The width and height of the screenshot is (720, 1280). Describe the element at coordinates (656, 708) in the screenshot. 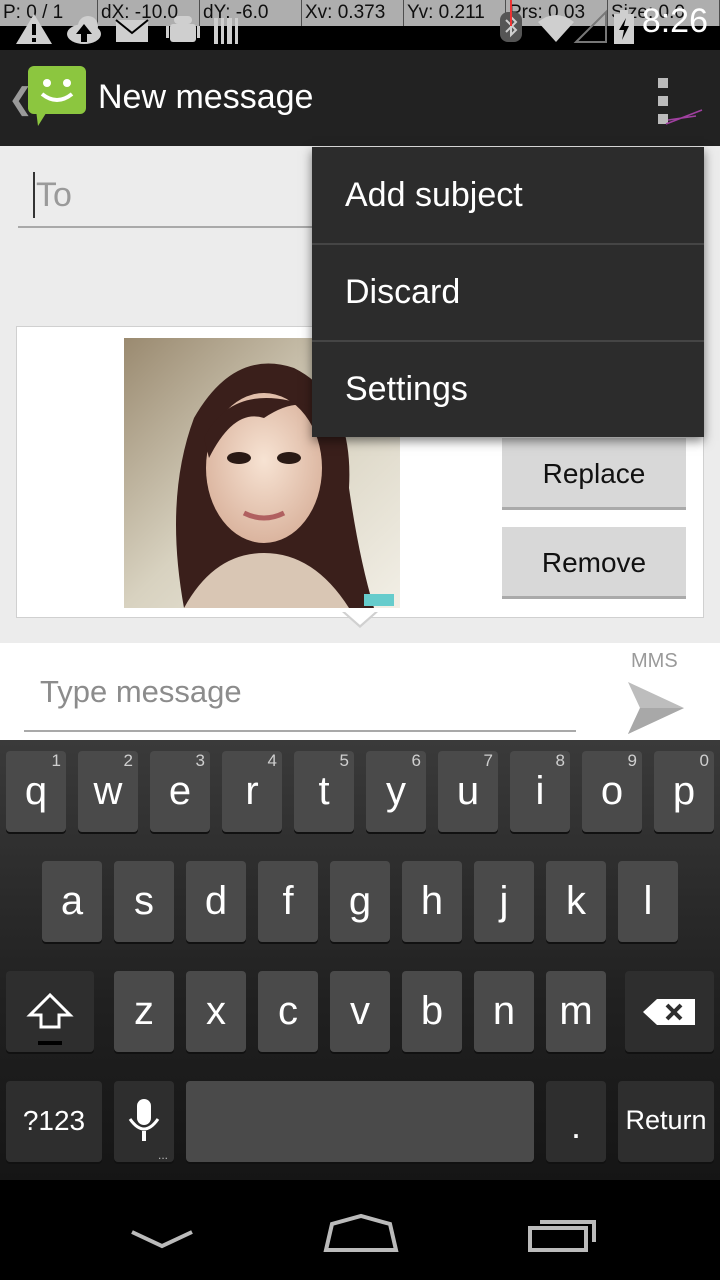

I see `send-icon` at that location.